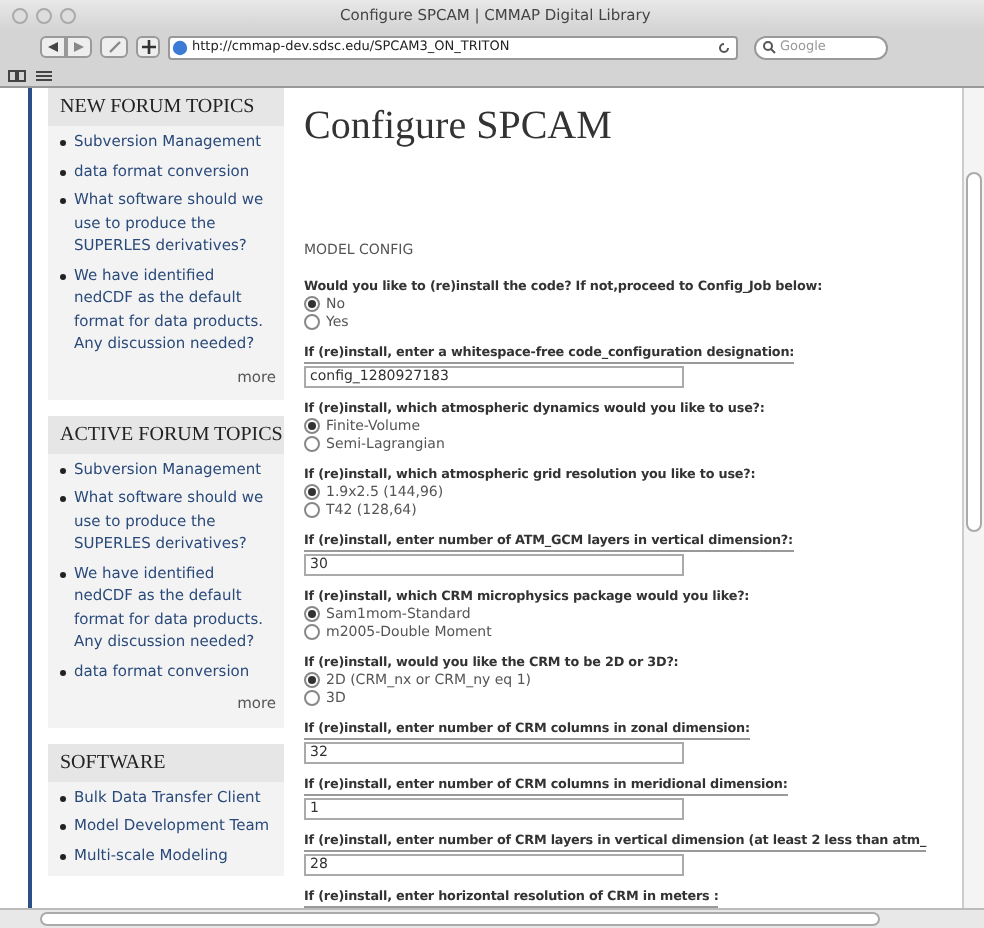 The width and height of the screenshot is (984, 928). I want to click on block-title: ACTIVE FORUM TOPICS, so click(166, 434).